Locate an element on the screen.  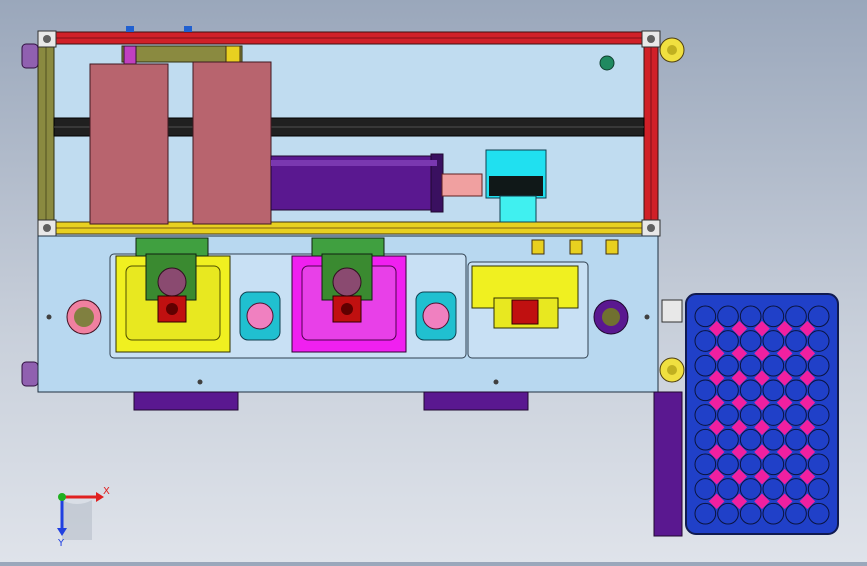
z-axis-dot is located at coordinates (62, 497).